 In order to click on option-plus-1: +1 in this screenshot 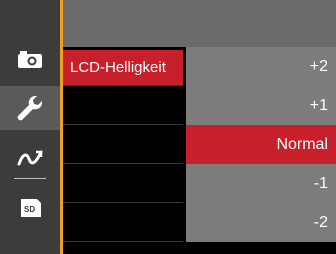, I will do `click(261, 105)`.